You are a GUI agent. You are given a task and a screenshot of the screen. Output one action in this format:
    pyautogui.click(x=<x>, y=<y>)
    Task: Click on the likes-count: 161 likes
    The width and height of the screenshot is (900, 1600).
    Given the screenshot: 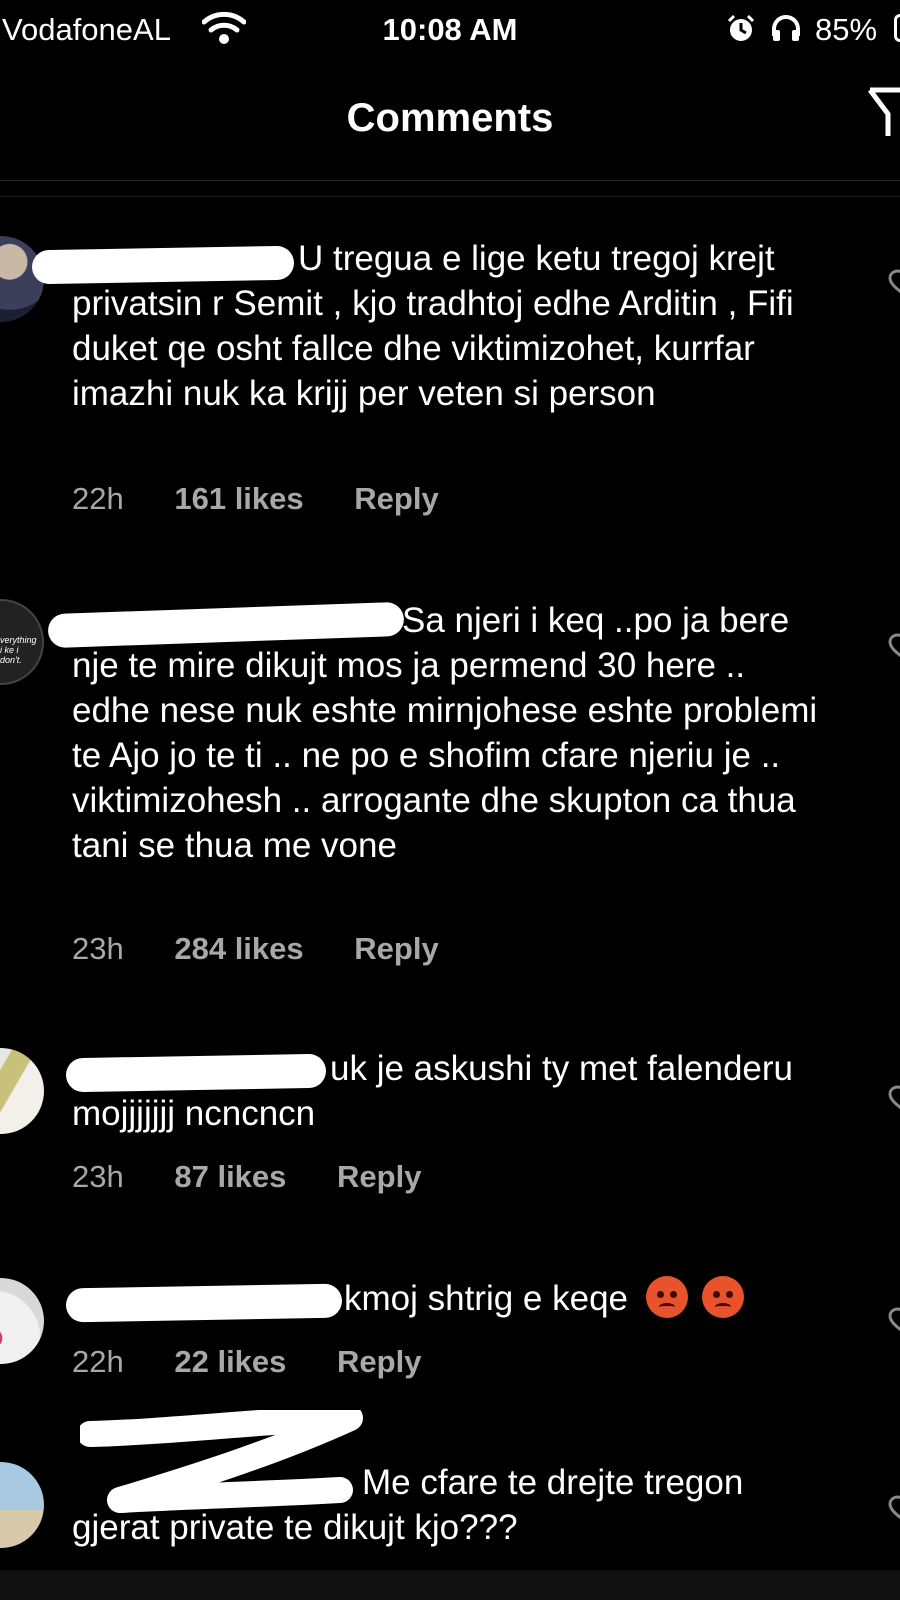 What is the action you would take?
    pyautogui.click(x=238, y=499)
    